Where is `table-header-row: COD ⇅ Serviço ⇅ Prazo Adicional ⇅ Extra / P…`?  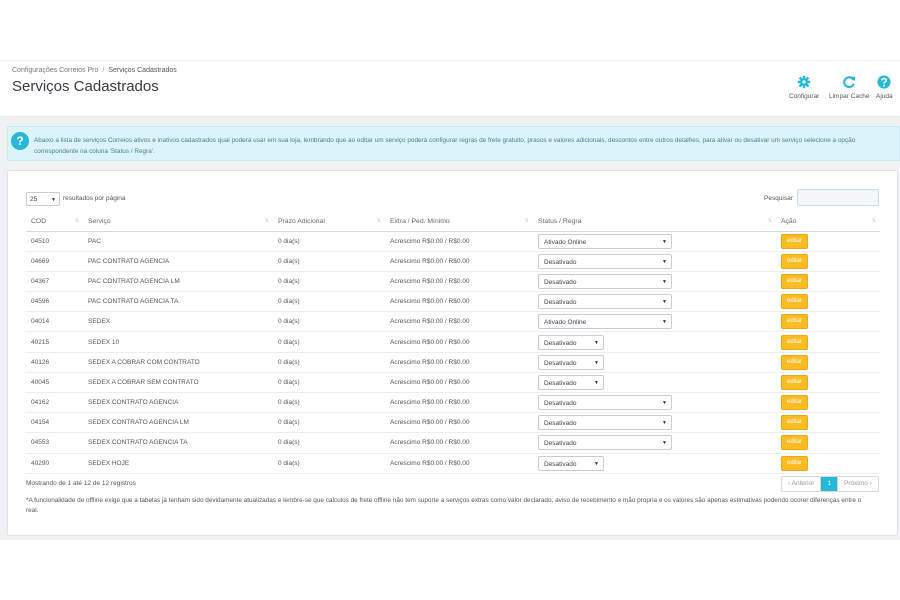
table-header-row: COD ⇅ Serviço ⇅ Prazo Adicional ⇅ Extra / P… is located at coordinates (453, 222).